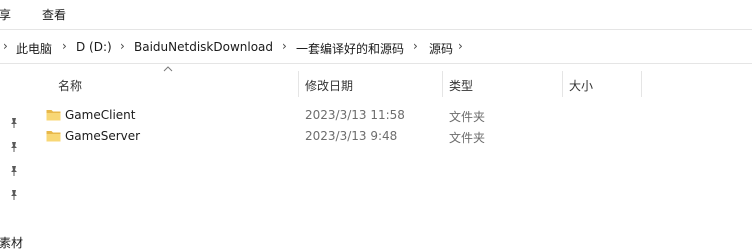  What do you see at coordinates (100, 115) in the screenshot?
I see `file-name: GameClient` at bounding box center [100, 115].